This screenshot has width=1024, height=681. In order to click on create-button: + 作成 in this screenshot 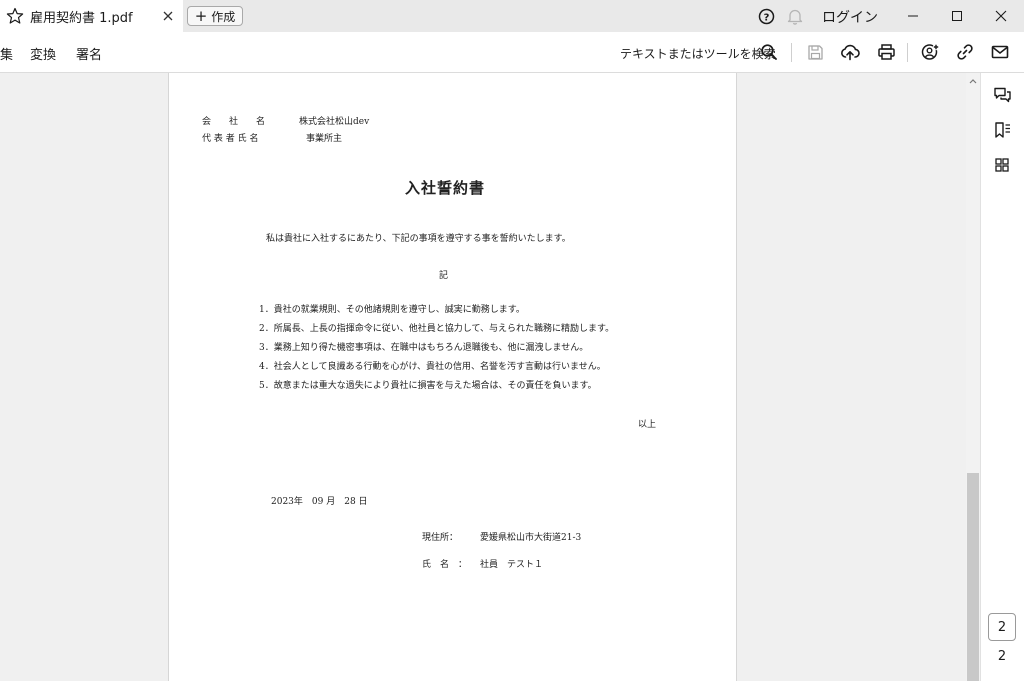, I will do `click(215, 16)`.